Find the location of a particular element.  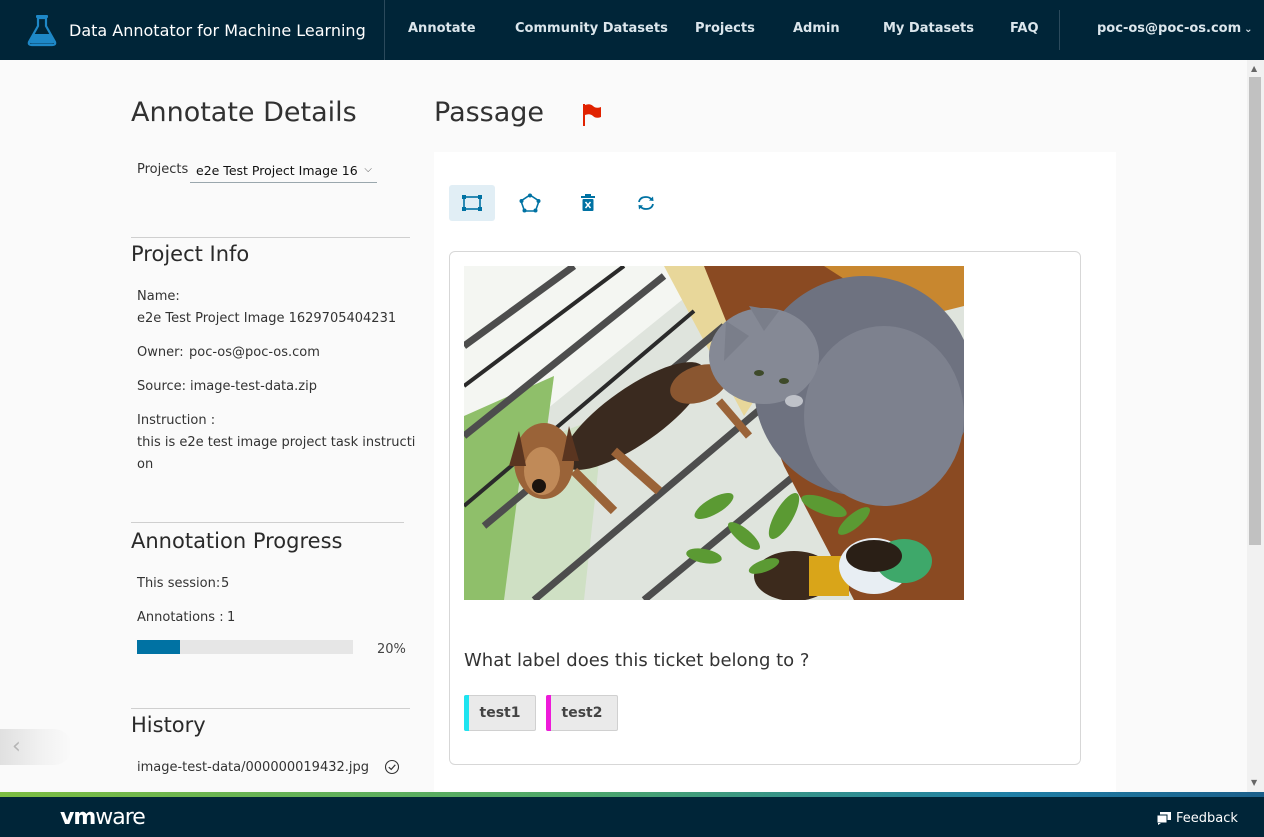

label-text: test2 is located at coordinates (582, 713).